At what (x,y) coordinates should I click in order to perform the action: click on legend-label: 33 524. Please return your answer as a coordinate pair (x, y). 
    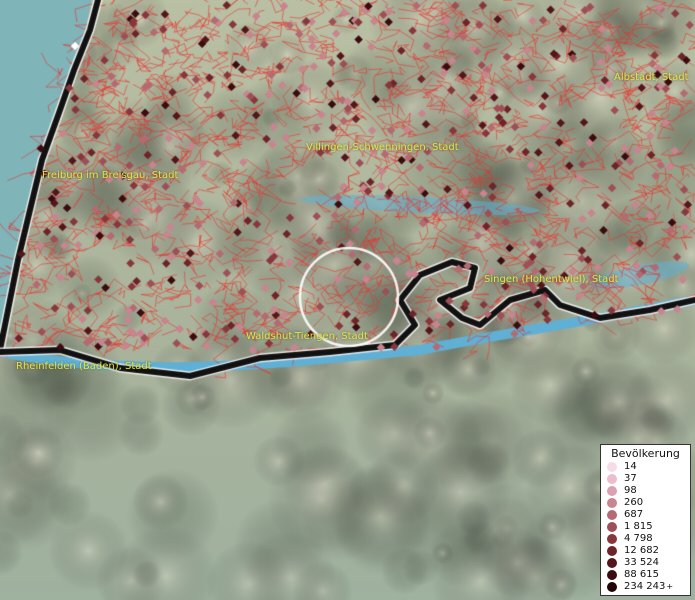
    Looking at the image, I should click on (641, 562).